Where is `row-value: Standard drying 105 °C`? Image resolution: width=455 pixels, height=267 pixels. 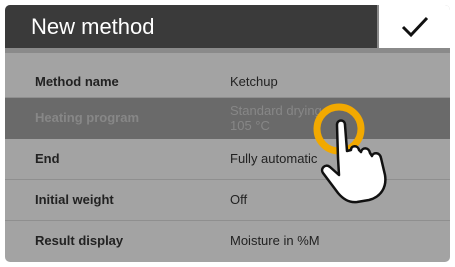
row-value: Standard drying 105 °C is located at coordinates (276, 118).